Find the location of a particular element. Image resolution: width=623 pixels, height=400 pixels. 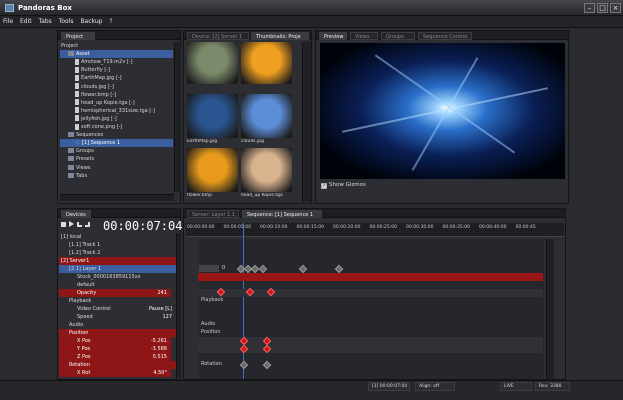

menu-backup: Backup is located at coordinates (90, 20).